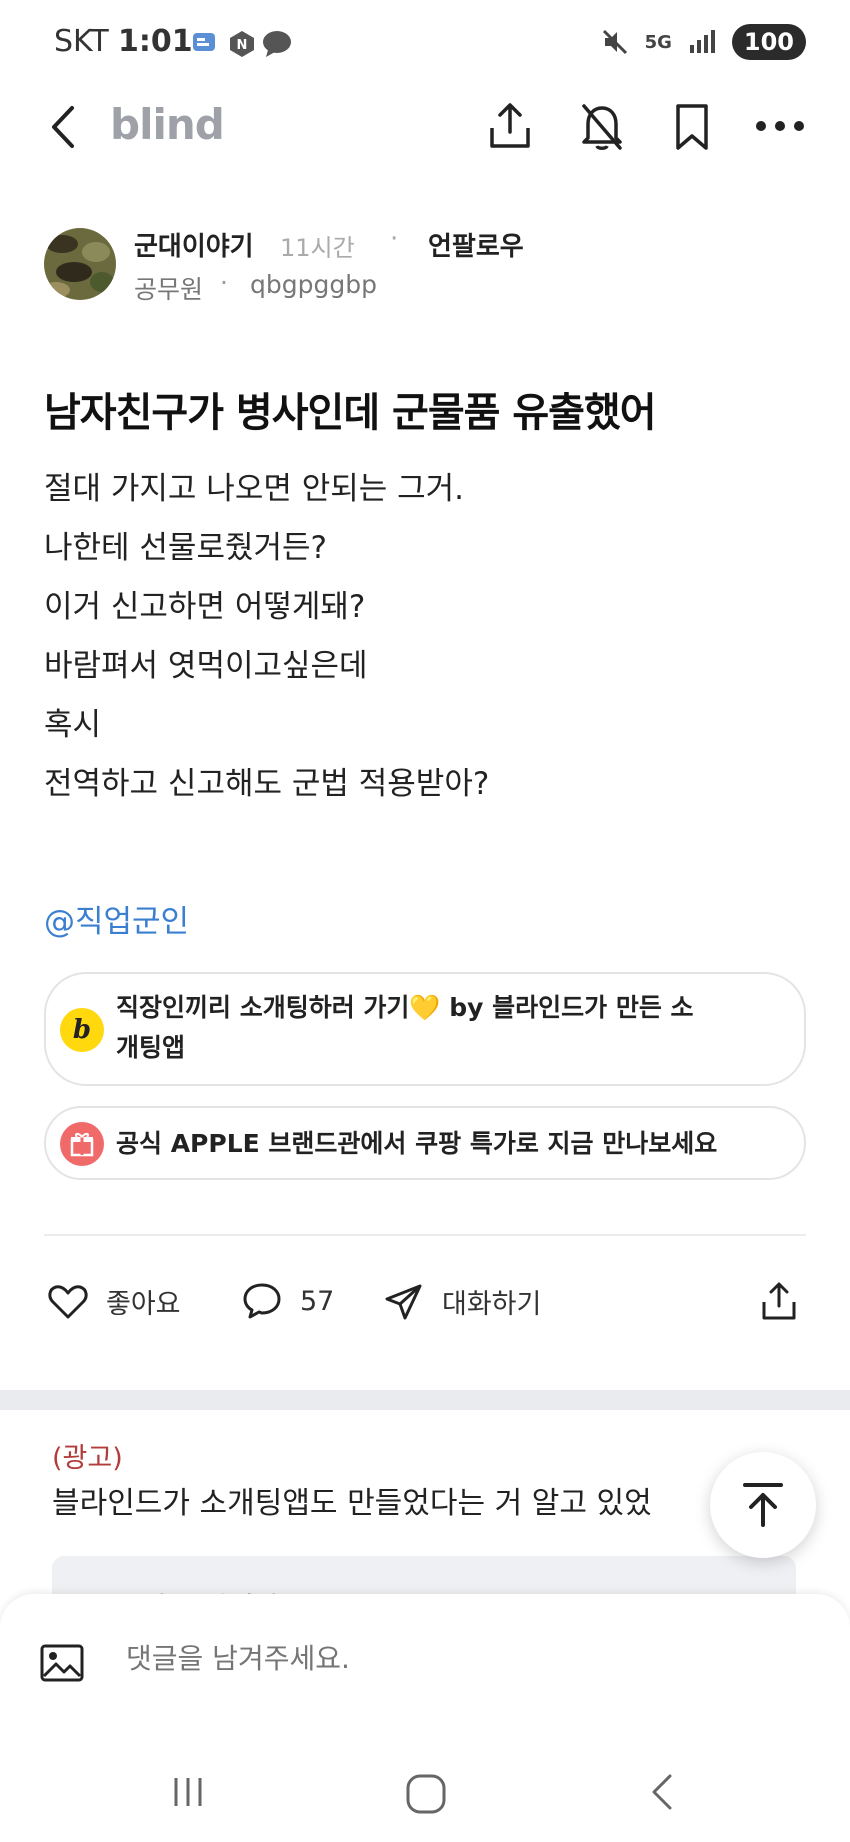  What do you see at coordinates (206, 666) in the screenshot?
I see `body-line: 바람펴서 엿먹이고싶은데` at bounding box center [206, 666].